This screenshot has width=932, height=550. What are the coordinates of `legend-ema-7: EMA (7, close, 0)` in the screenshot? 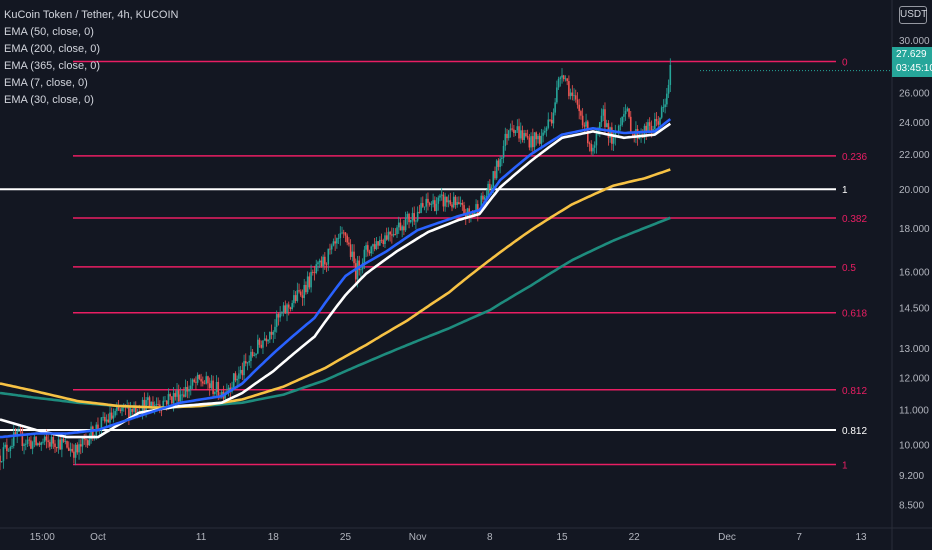 It's located at (91, 83).